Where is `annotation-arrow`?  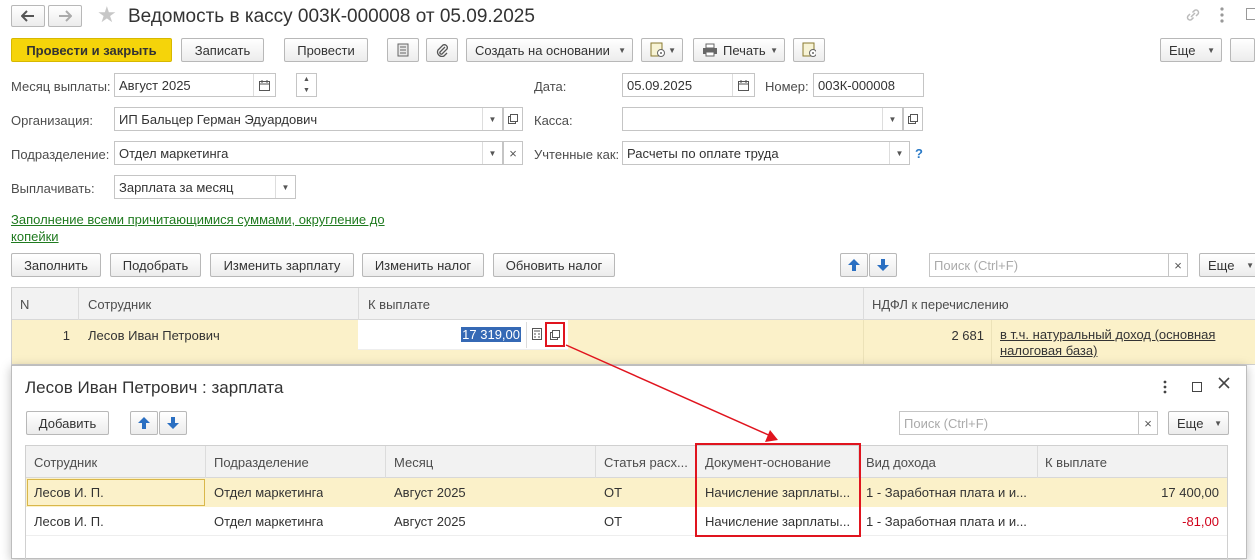 annotation-arrow is located at coordinates (671, 393).